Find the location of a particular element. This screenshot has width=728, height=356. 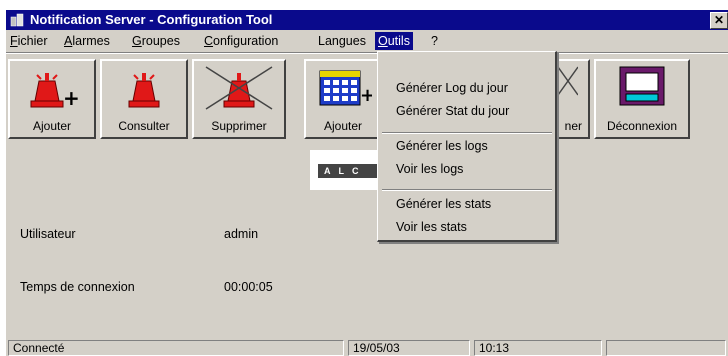

menu-item-generate-daily-stat: Générer Stat du jour is located at coordinates (452, 111).